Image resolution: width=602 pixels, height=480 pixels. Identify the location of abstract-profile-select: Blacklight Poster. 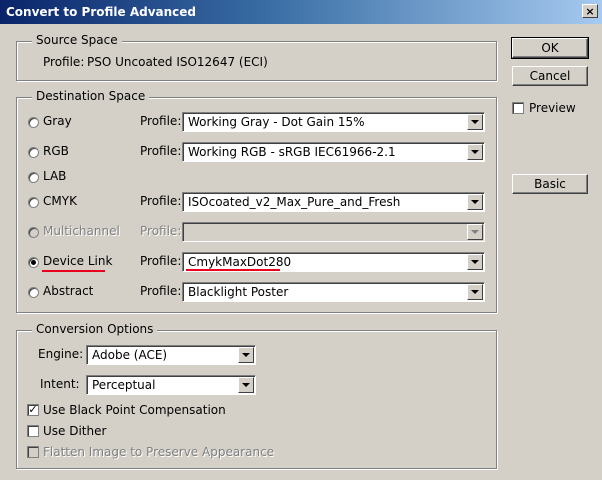
(333, 292).